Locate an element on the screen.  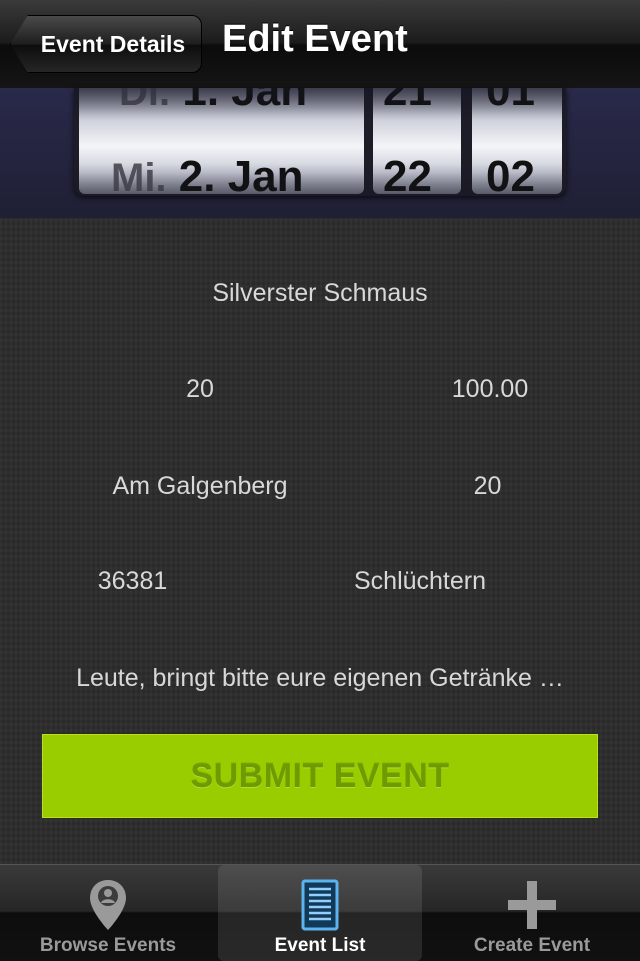
capacity-field: 20 is located at coordinates (200, 389).